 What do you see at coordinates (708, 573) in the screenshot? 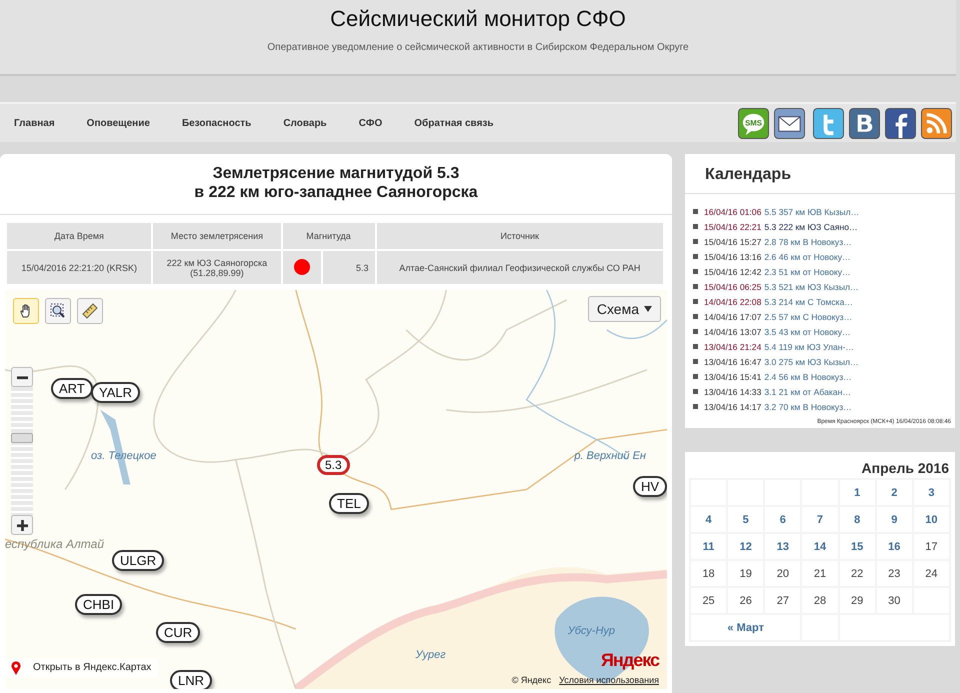
I see `day-cell: 18` at bounding box center [708, 573].